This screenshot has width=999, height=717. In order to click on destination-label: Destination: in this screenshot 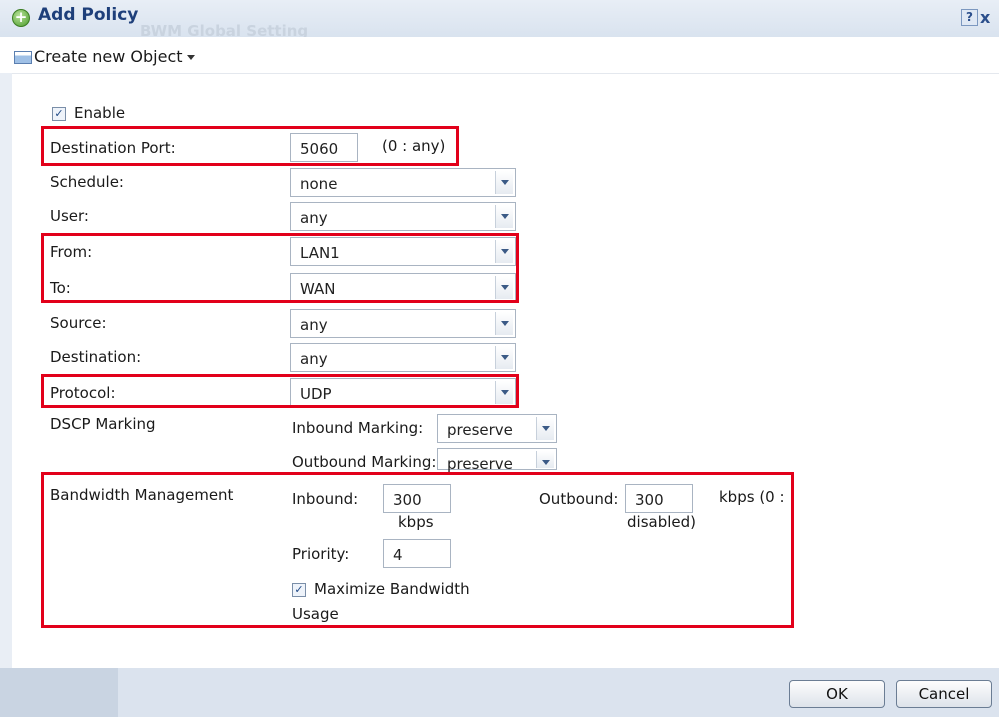, I will do `click(96, 357)`.